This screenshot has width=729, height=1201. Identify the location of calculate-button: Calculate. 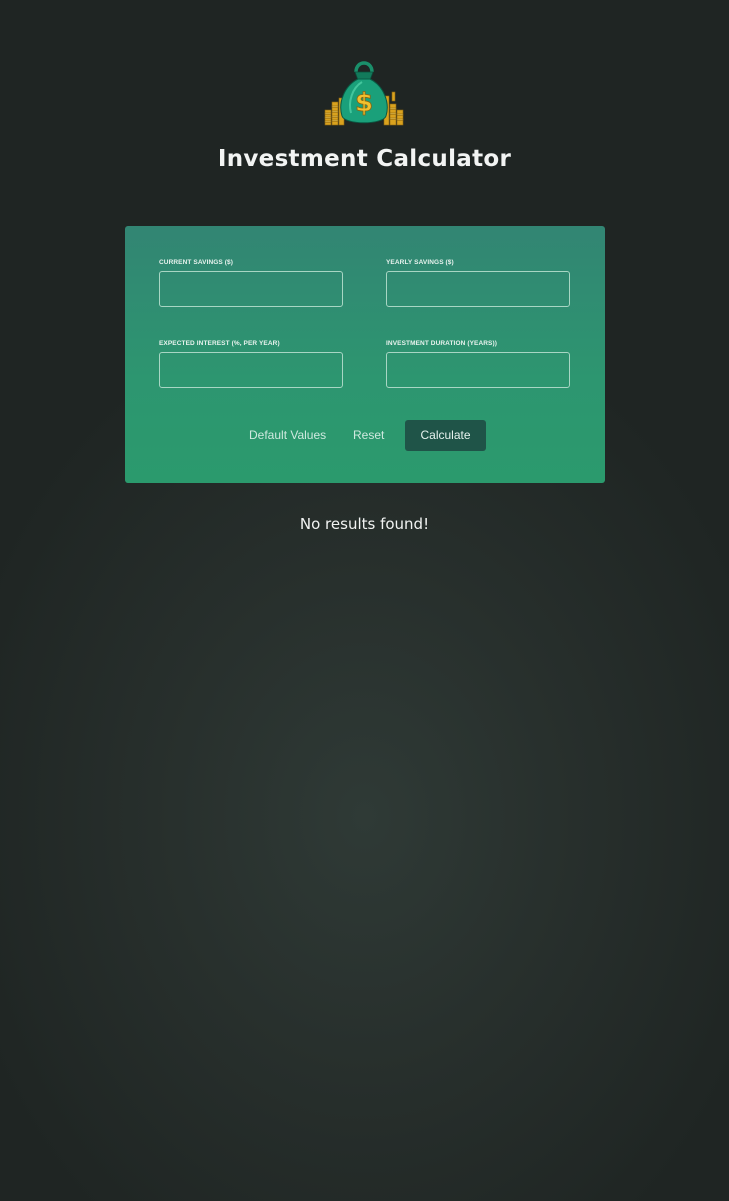
(445, 435).